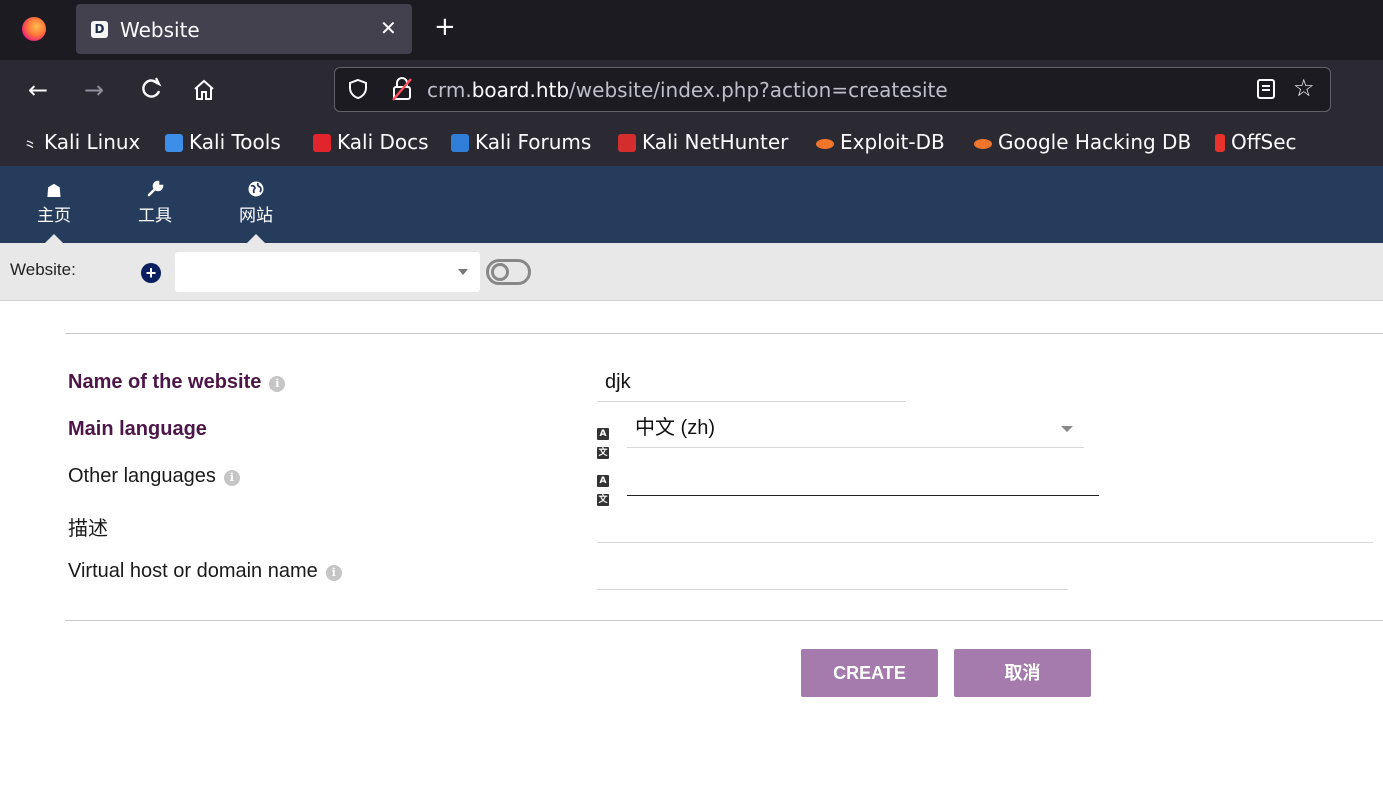  I want to click on kali-nethunter-icon, so click(627, 143).